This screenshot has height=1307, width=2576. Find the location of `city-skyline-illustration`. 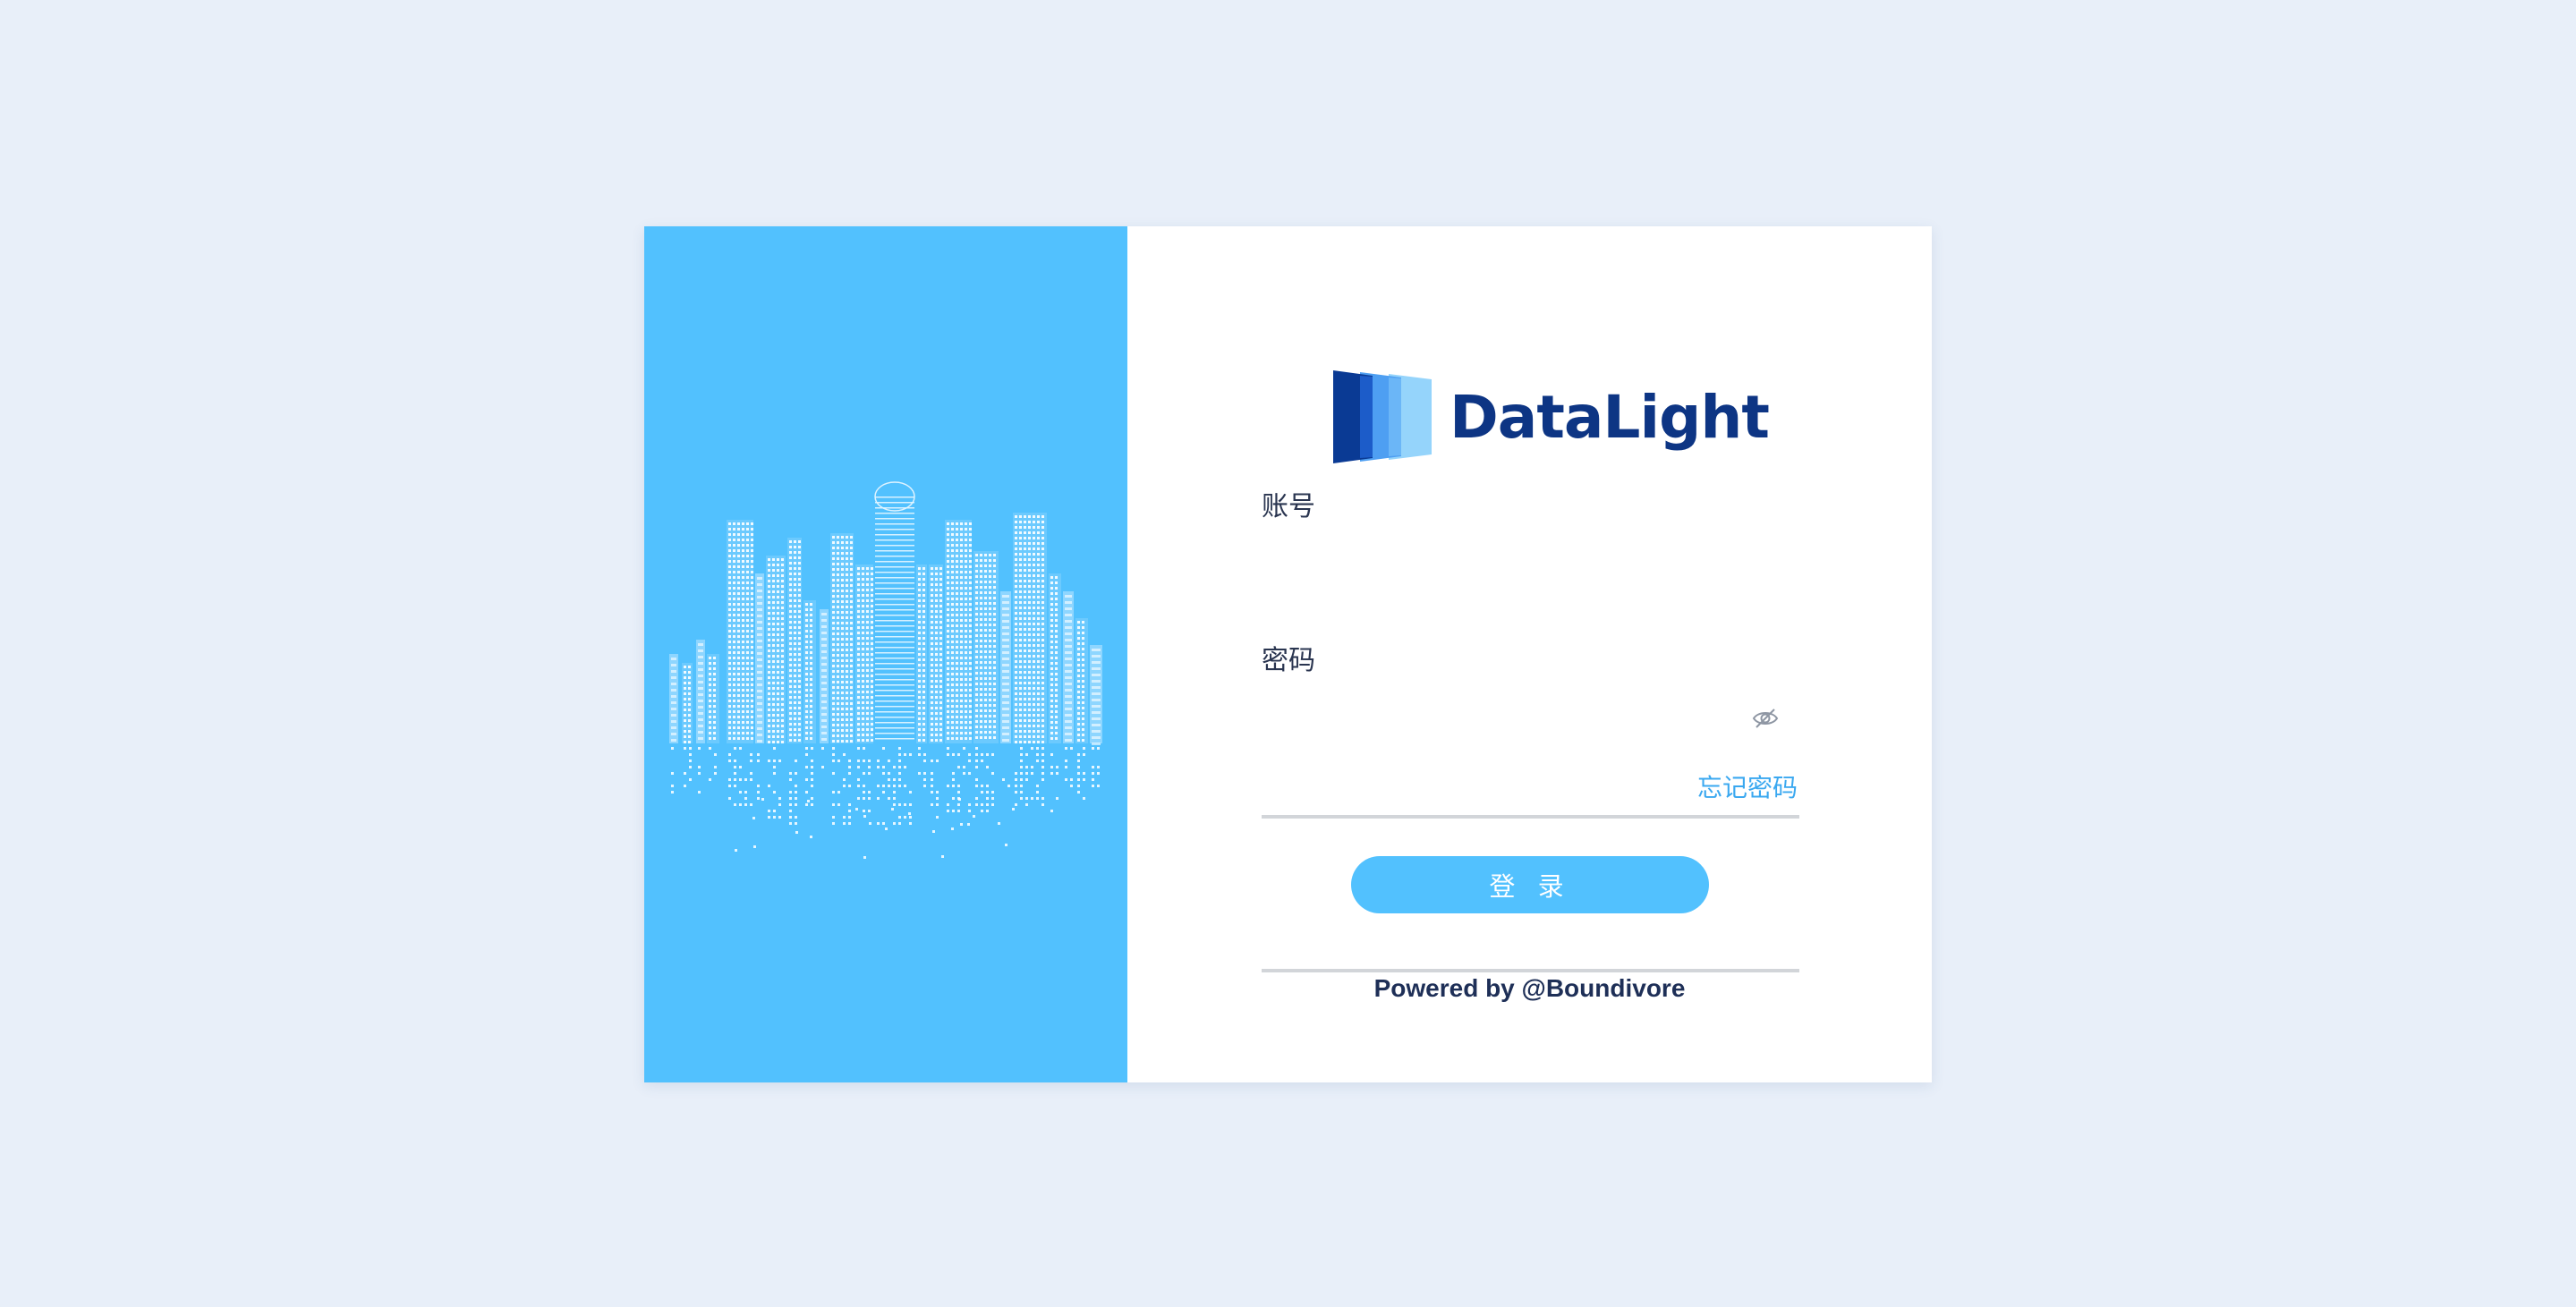

city-skyline-illustration is located at coordinates (885, 670).